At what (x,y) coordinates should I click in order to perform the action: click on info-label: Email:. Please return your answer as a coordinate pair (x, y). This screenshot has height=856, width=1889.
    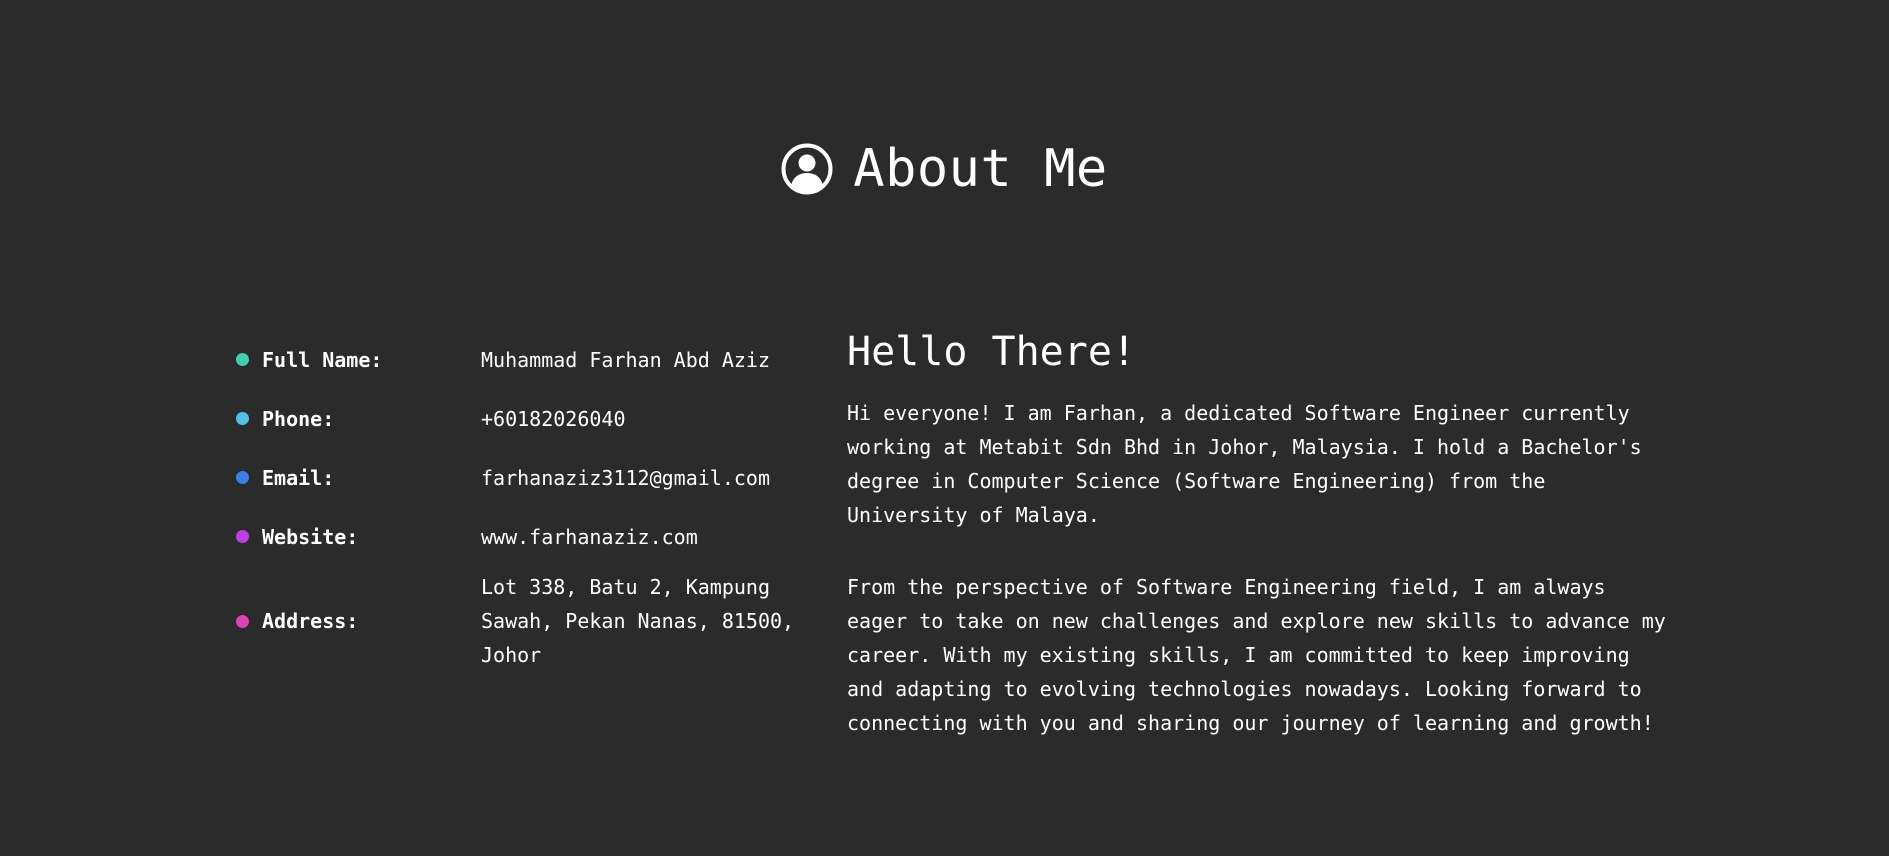
    Looking at the image, I should click on (298, 477).